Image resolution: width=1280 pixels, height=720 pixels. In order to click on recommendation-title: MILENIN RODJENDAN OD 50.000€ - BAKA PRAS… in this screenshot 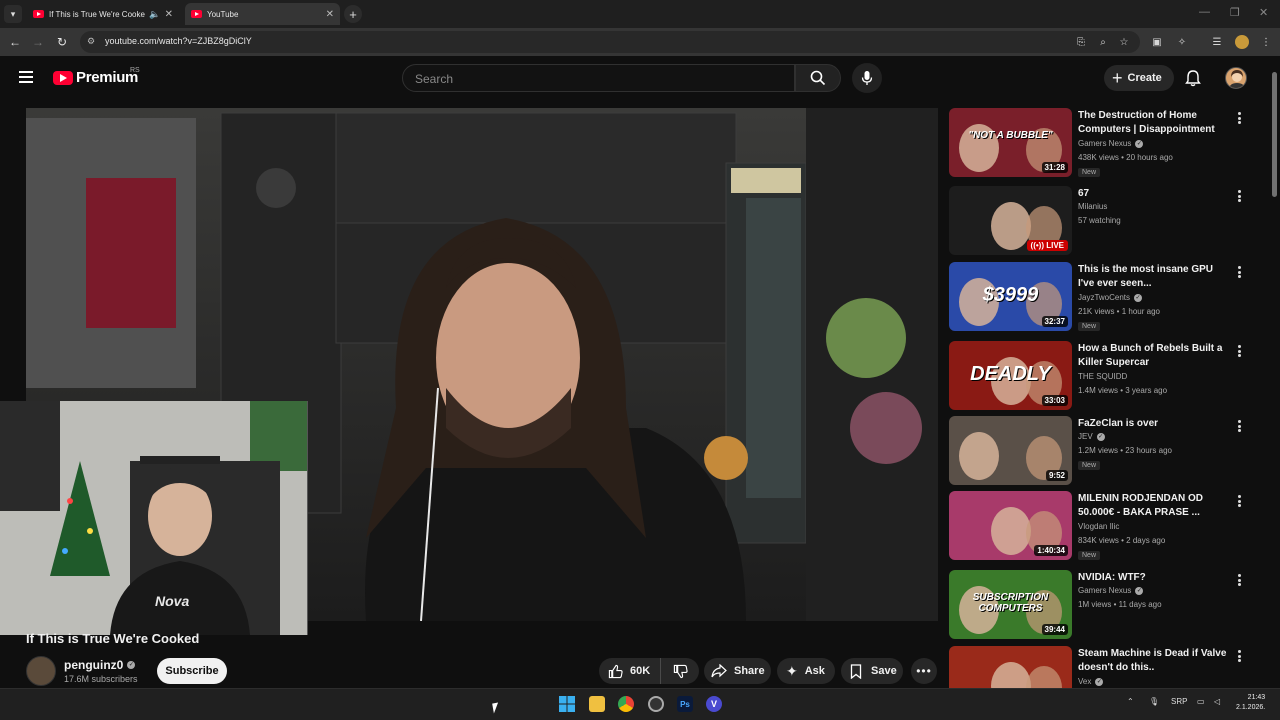, I will do `click(1154, 506)`.